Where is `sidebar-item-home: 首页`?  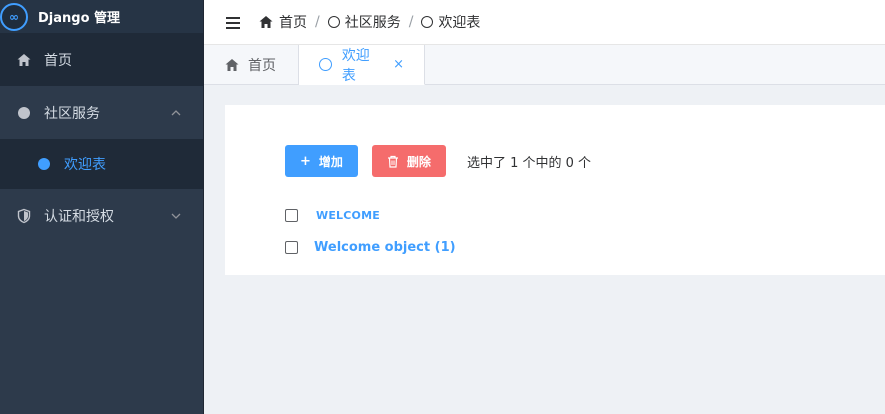 sidebar-item-home: 首页 is located at coordinates (101, 59).